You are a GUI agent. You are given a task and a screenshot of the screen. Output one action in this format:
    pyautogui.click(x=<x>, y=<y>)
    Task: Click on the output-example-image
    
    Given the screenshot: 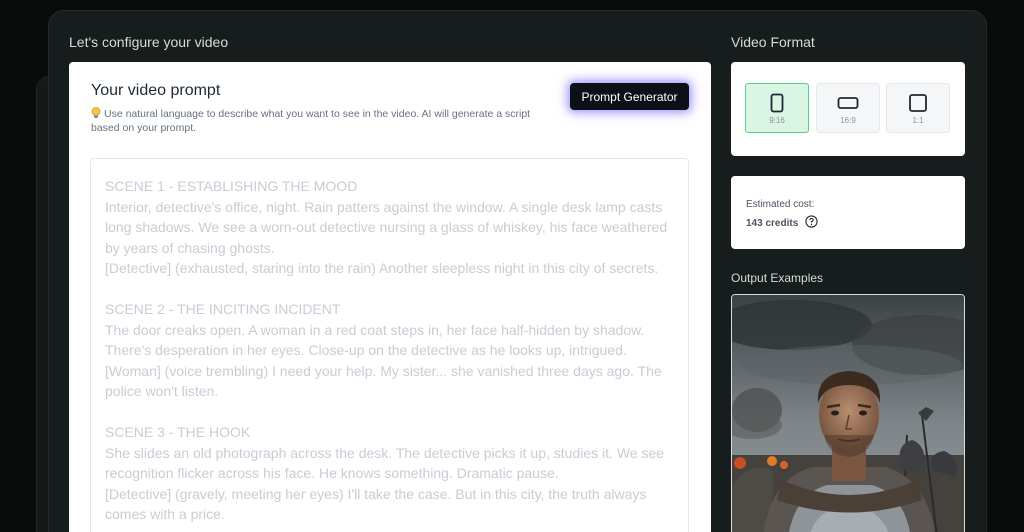 What is the action you would take?
    pyautogui.click(x=848, y=413)
    